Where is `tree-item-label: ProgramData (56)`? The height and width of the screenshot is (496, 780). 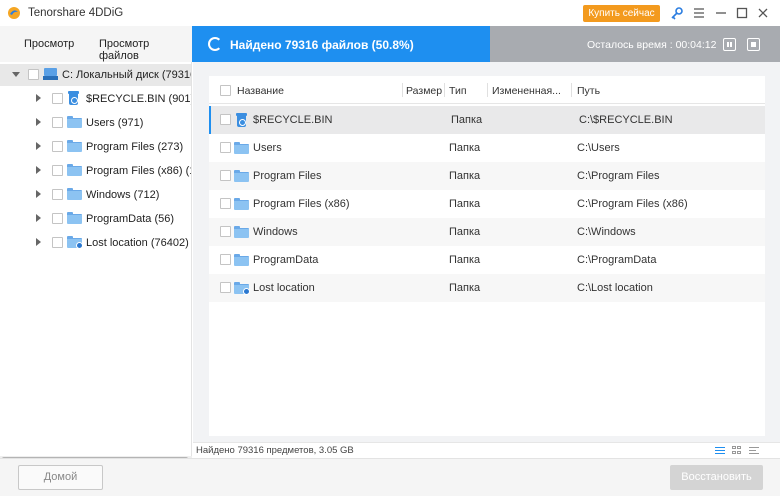
tree-item-label: ProgramData (56) is located at coordinates (130, 219).